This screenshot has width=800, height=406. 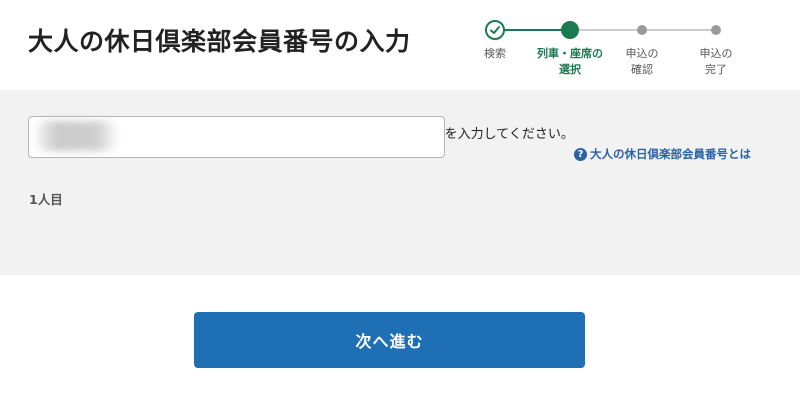 What do you see at coordinates (642, 61) in the screenshot?
I see `step-label-confirm: 申込の 確認` at bounding box center [642, 61].